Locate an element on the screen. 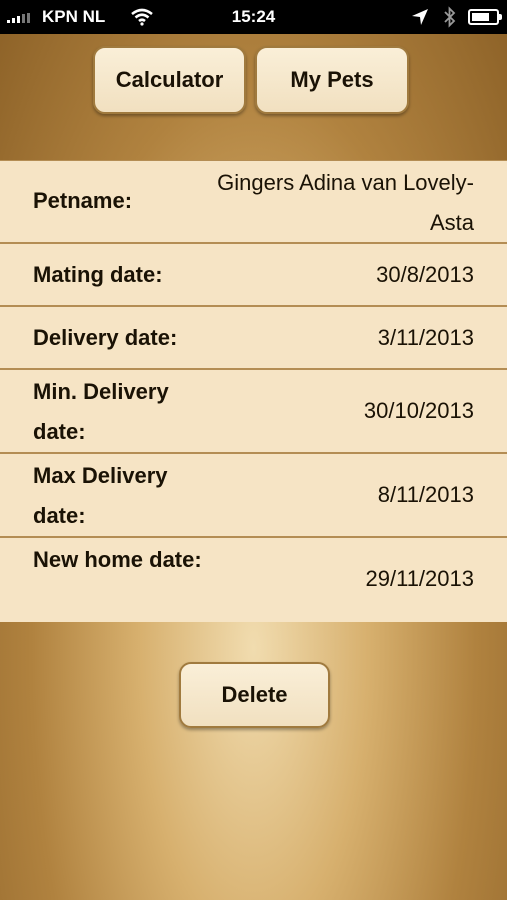 This screenshot has height=900, width=507. max-delivery-date-row: Max Delivery date: 8/11/2013 is located at coordinates (253, 496).